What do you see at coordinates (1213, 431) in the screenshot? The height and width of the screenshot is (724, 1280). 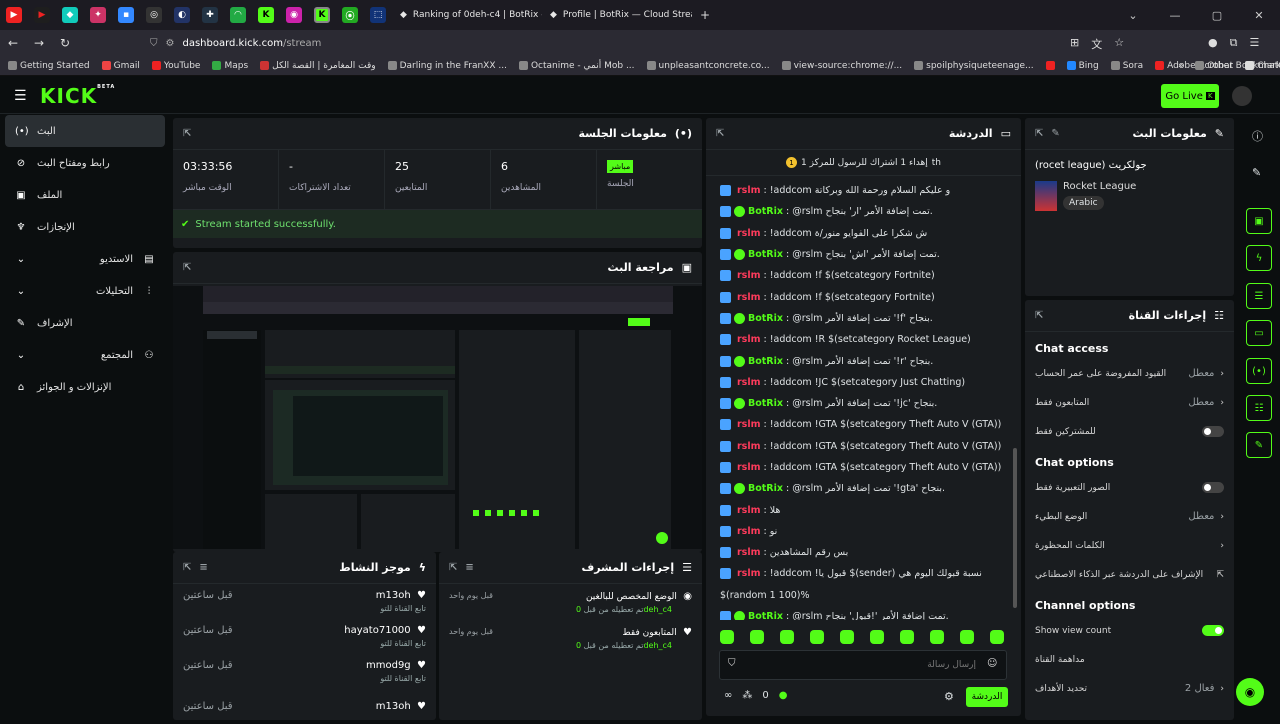 I see `subs-only-toggle` at bounding box center [1213, 431].